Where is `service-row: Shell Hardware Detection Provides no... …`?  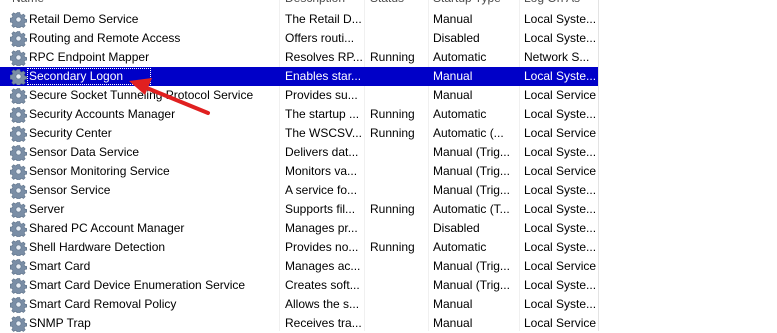 service-row: Shell Hardware Detection Provides no... … is located at coordinates (299, 247).